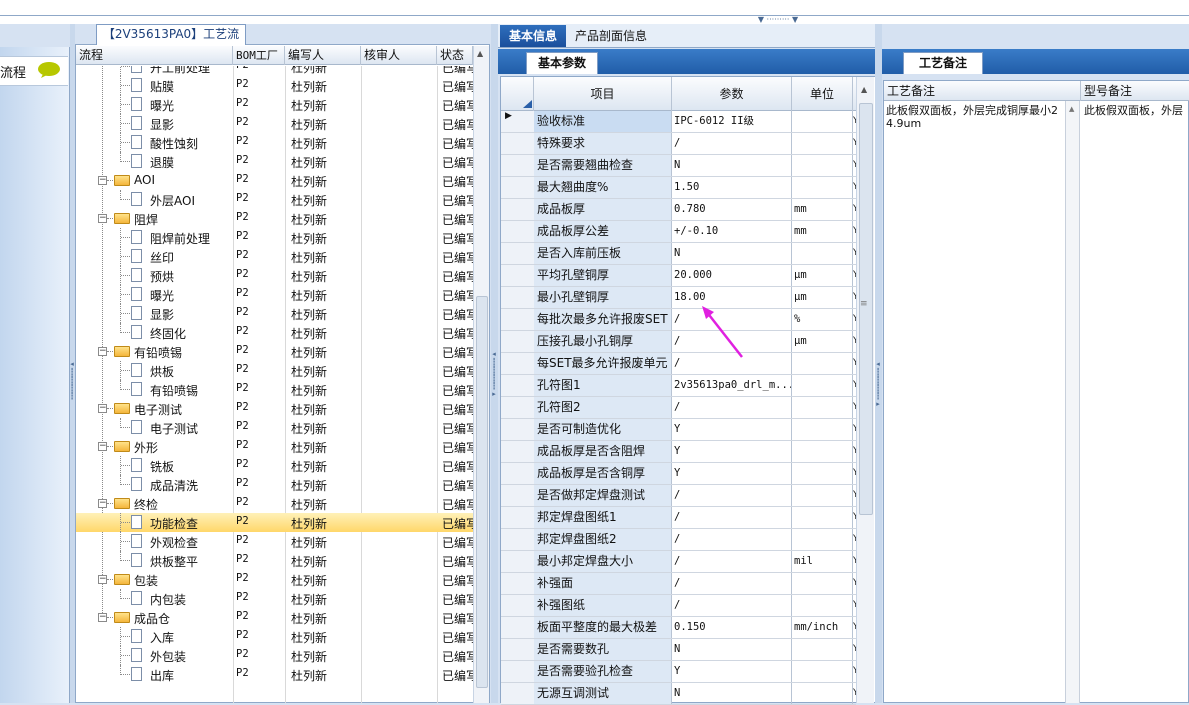  I want to click on process-tab: 【2V35613PA0】工艺流程, so click(171, 42).